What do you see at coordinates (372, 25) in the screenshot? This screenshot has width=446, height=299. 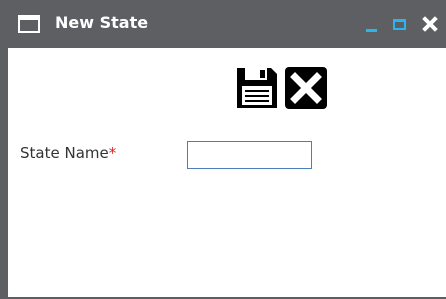 I see `minimize-icon` at bounding box center [372, 25].